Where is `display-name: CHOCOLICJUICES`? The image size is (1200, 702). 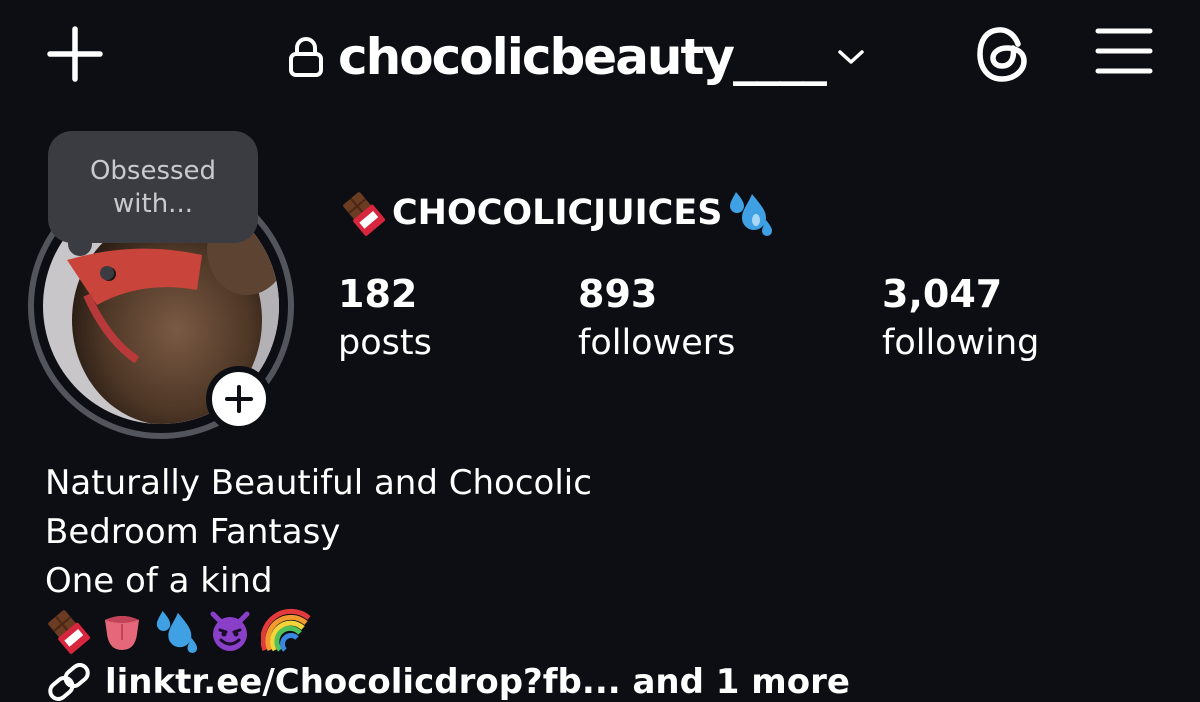
display-name: CHOCOLICJUICES is located at coordinates (557, 213).